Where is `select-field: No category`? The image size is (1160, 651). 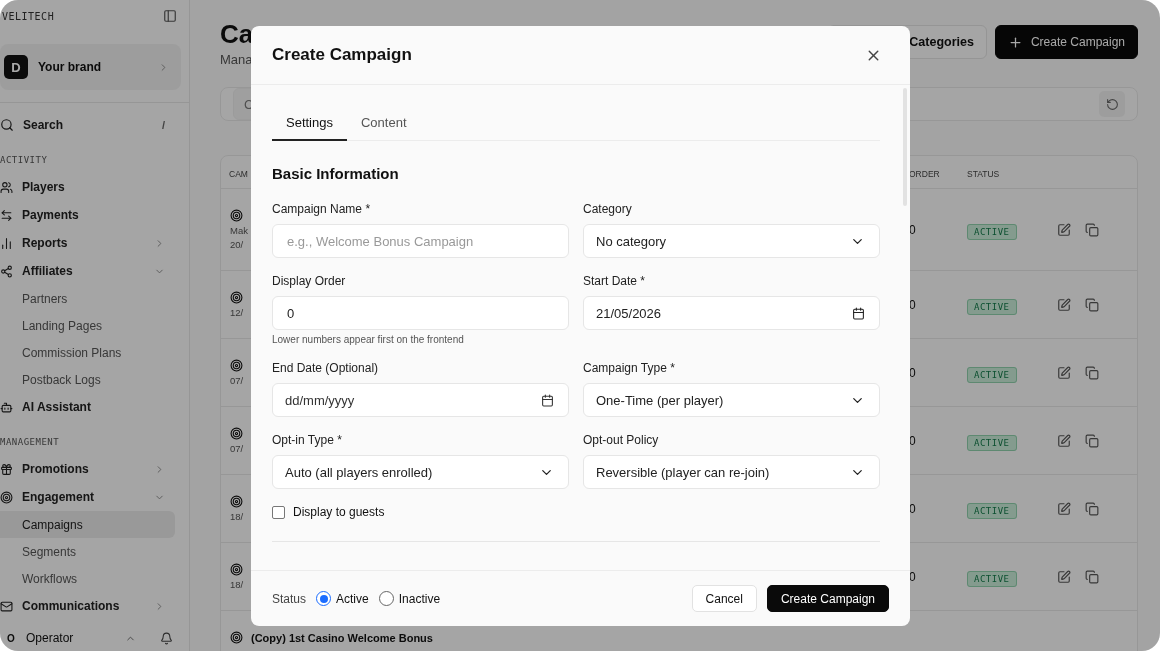 select-field: No category is located at coordinates (731, 241).